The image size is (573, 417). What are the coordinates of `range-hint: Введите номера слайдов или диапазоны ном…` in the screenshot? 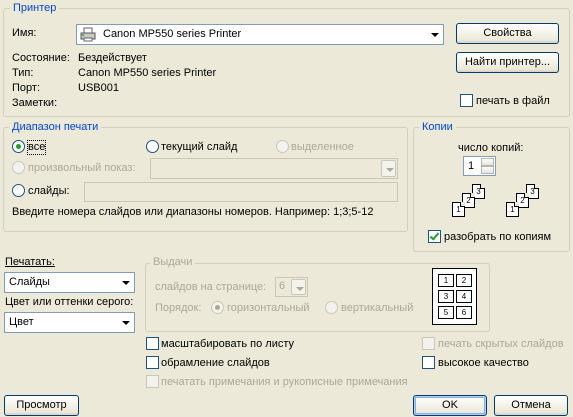 It's located at (193, 212).